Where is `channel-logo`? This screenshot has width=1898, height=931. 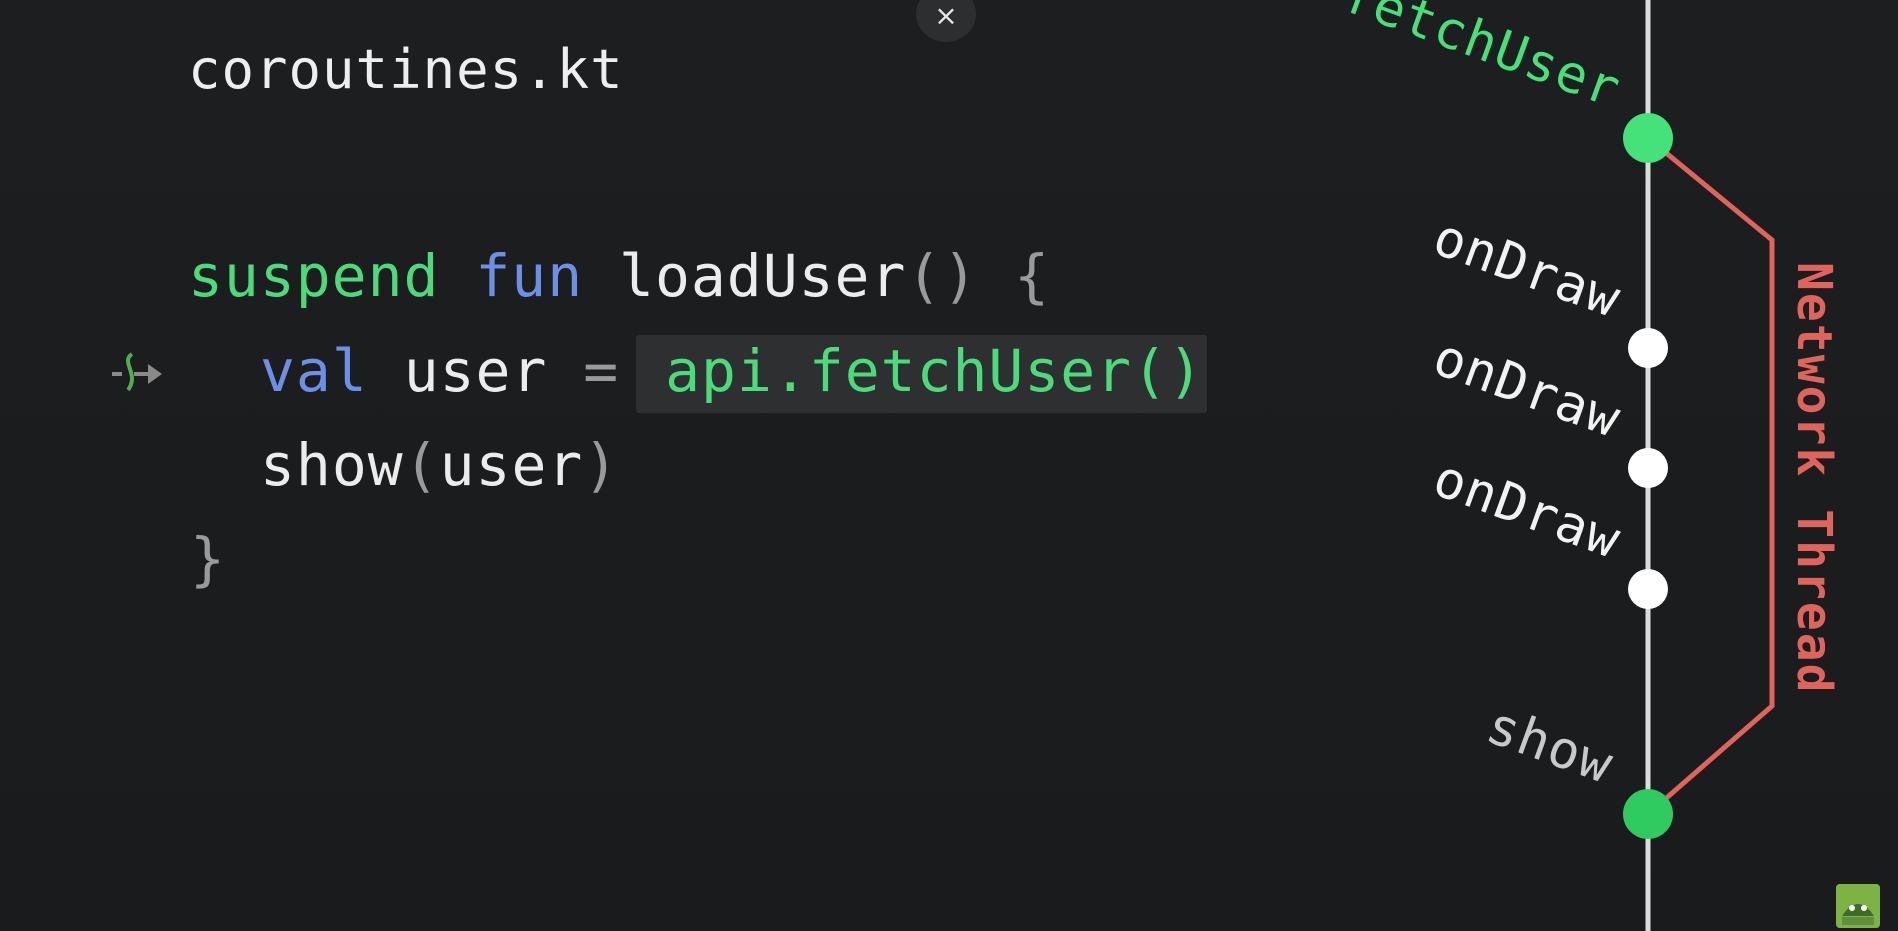 channel-logo is located at coordinates (1858, 906).